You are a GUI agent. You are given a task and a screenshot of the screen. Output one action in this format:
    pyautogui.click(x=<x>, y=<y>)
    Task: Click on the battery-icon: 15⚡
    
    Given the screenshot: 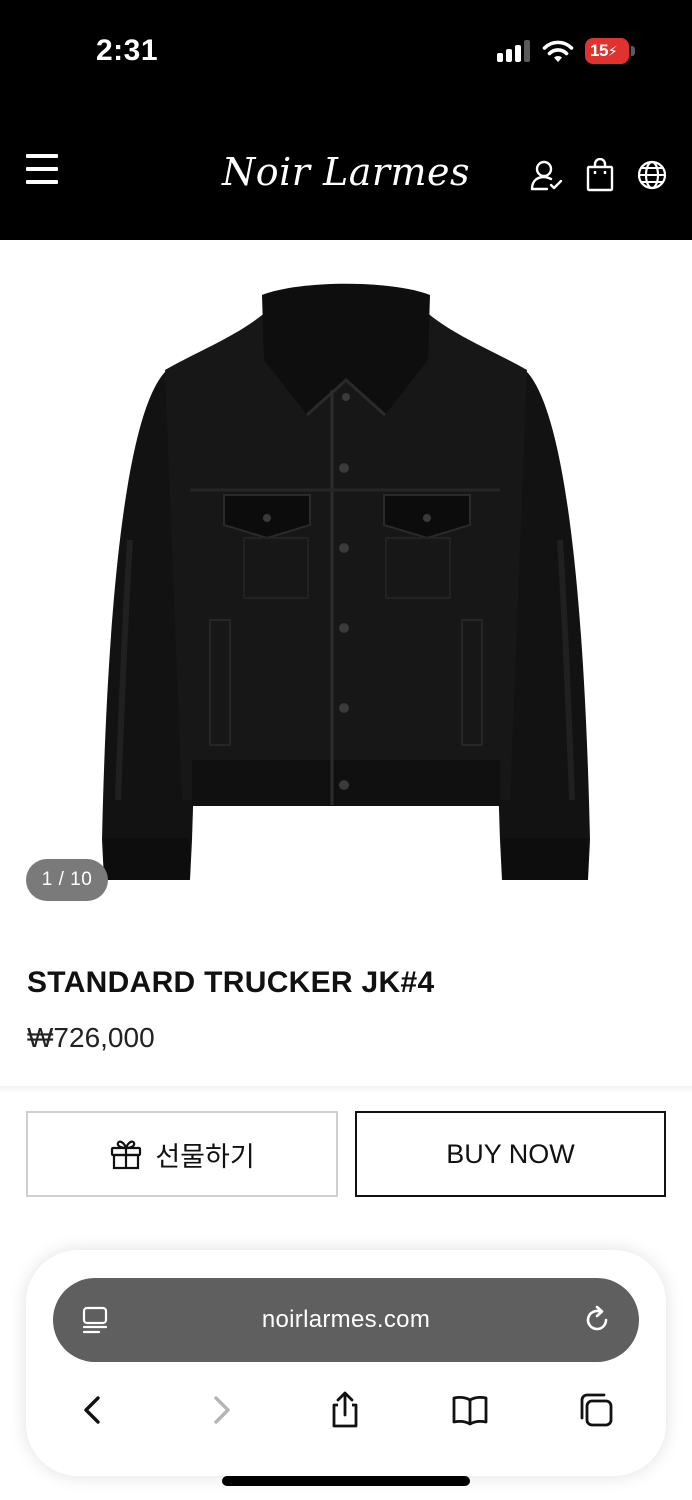 What is the action you would take?
    pyautogui.click(x=610, y=51)
    